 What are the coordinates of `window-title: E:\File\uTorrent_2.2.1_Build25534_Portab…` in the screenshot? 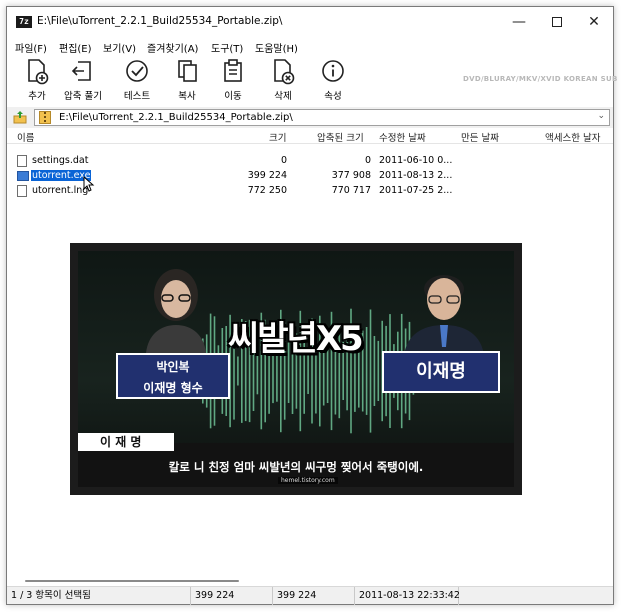 It's located at (160, 21).